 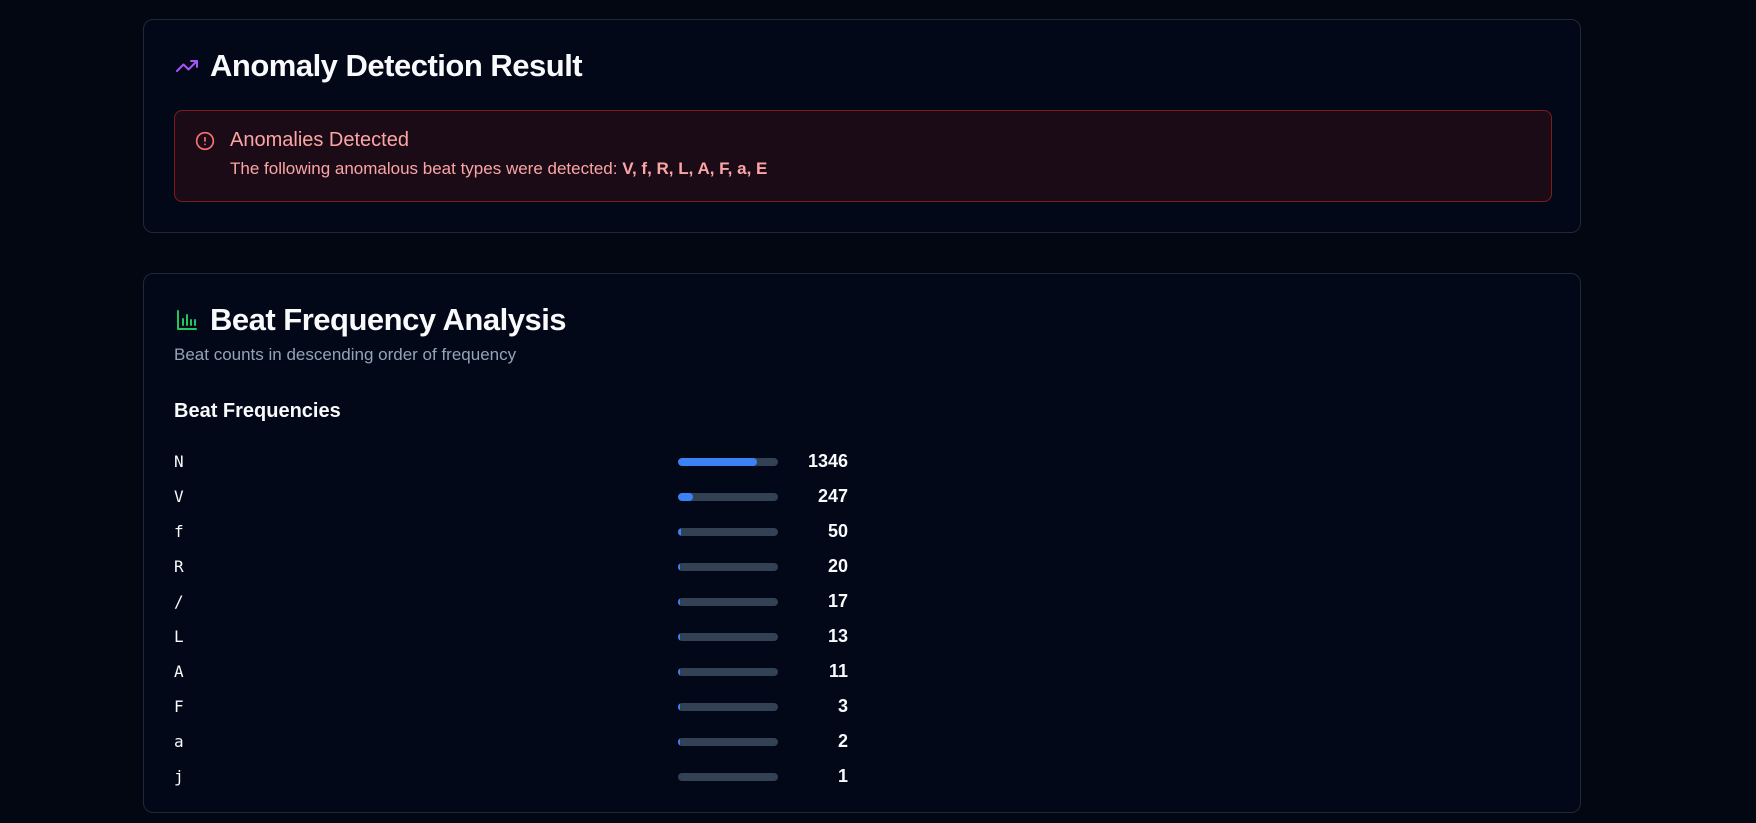 I want to click on beat-type-label: L, so click(x=179, y=636).